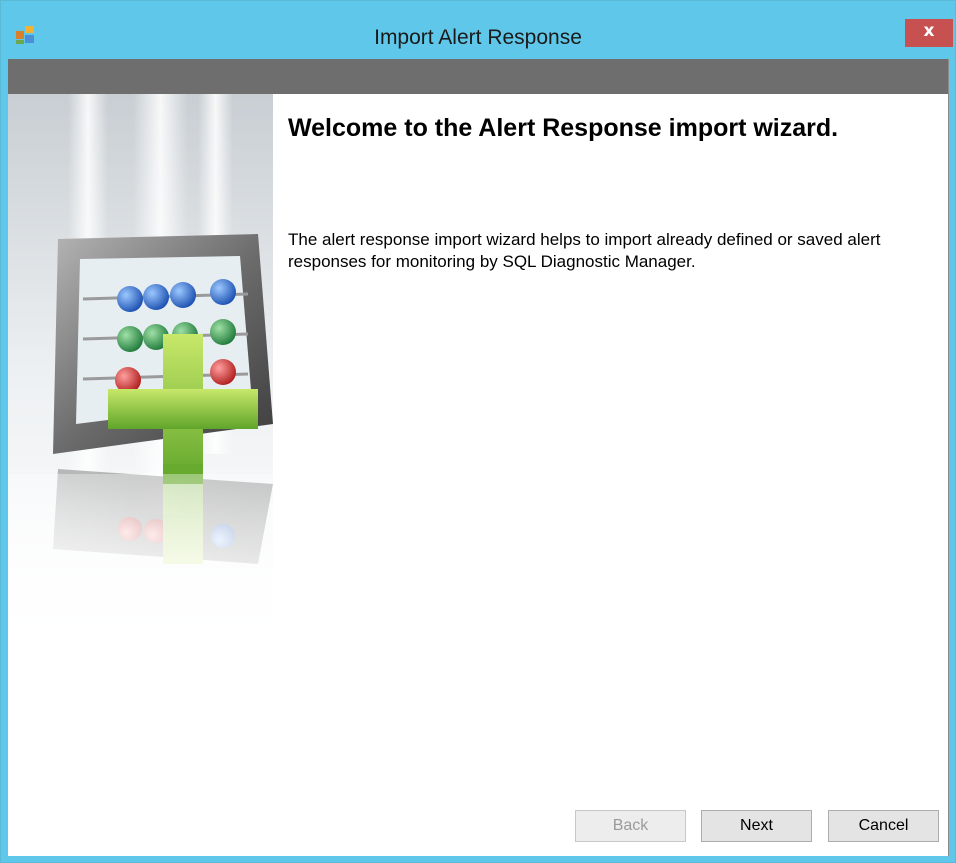  I want to click on header-band, so click(478, 76).